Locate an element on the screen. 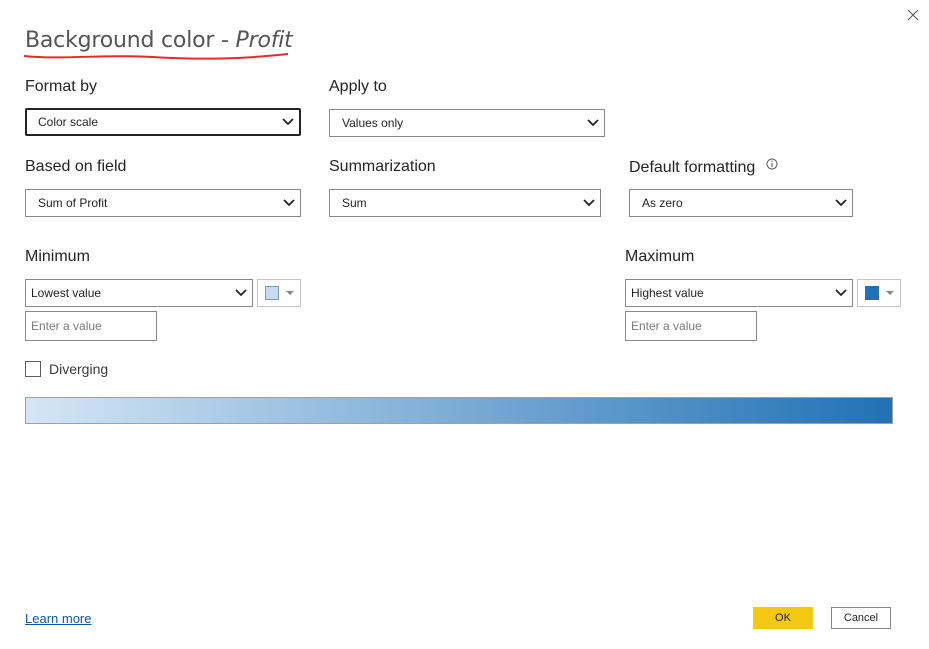 The height and width of the screenshot is (649, 929). format-by-value: Color scale is located at coordinates (68, 122).